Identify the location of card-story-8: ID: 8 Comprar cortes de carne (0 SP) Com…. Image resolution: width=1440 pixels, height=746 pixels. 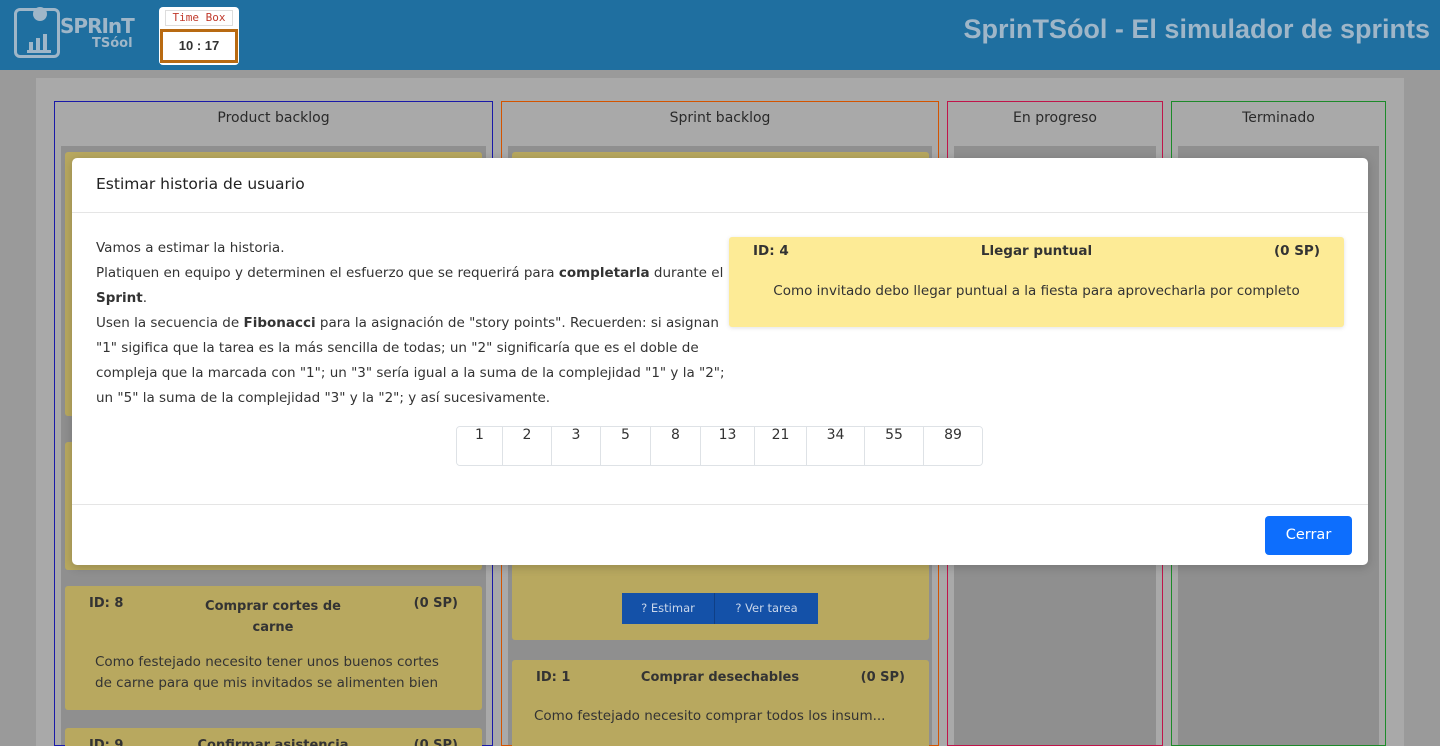
(273, 648).